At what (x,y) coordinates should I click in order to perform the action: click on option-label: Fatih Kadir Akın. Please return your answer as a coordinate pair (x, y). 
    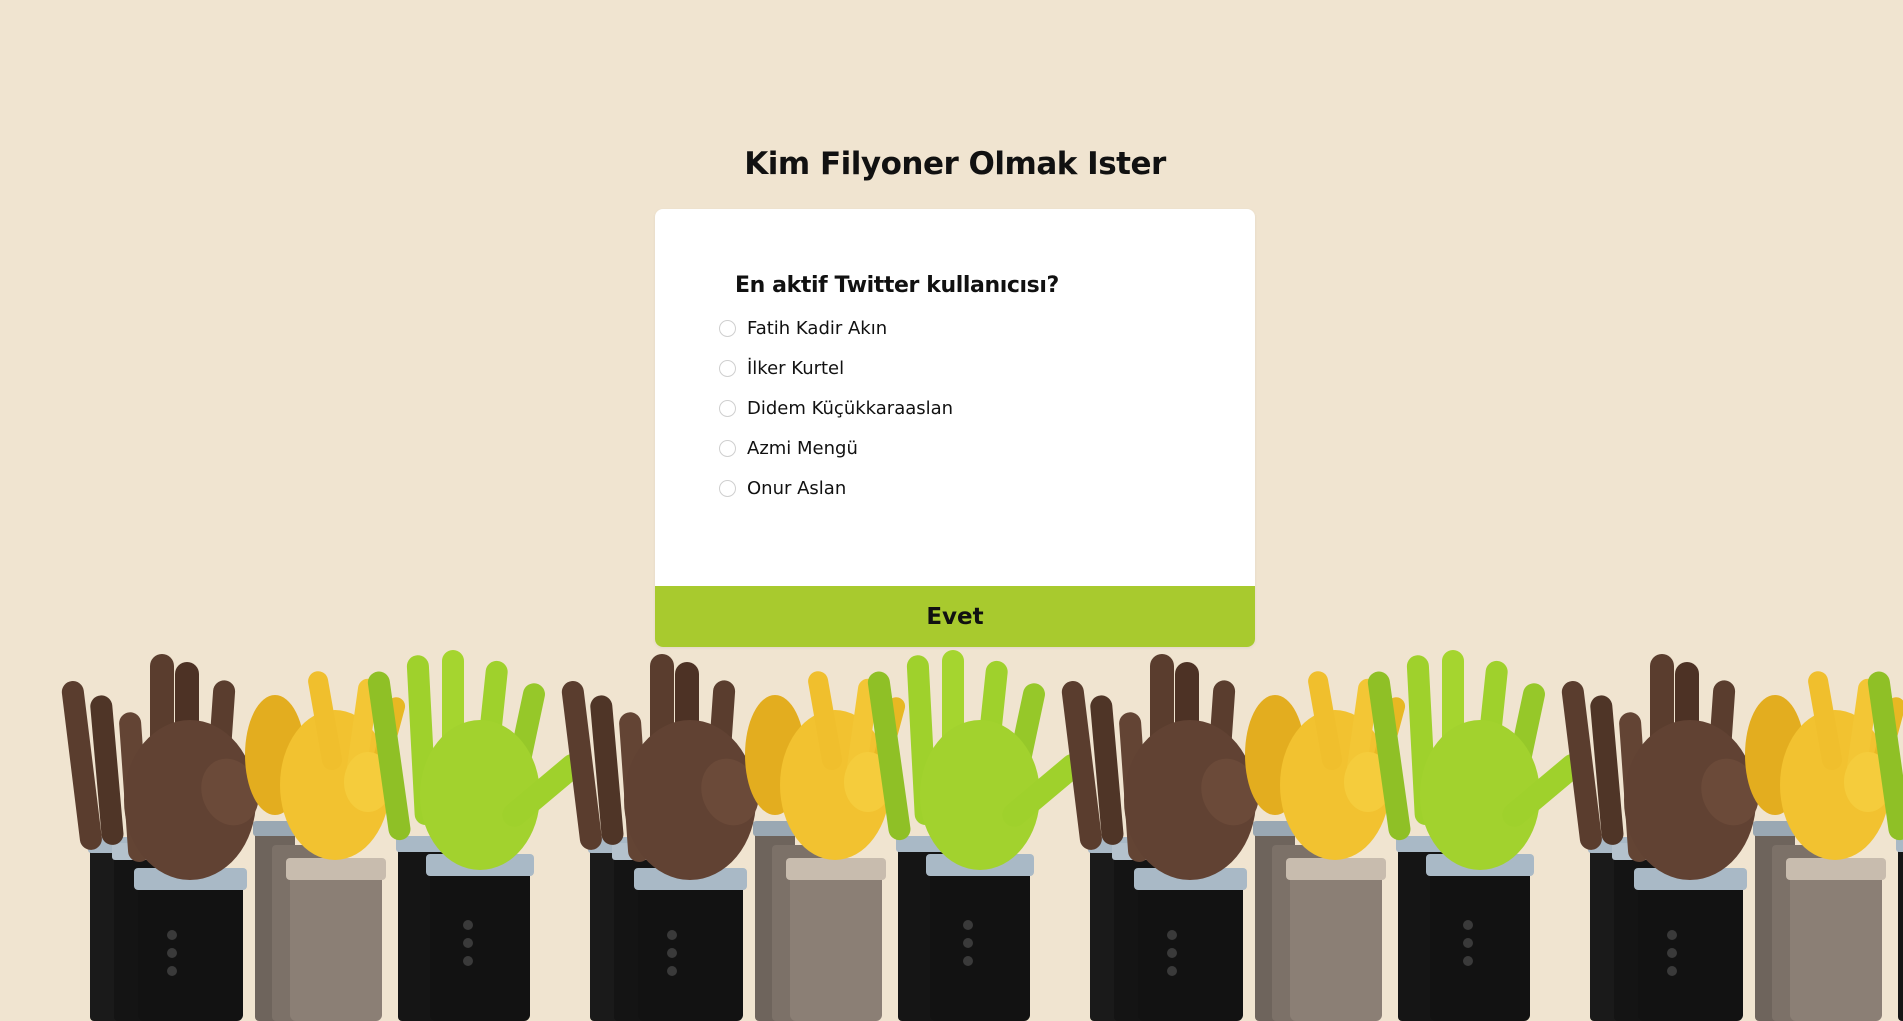
    Looking at the image, I should click on (817, 328).